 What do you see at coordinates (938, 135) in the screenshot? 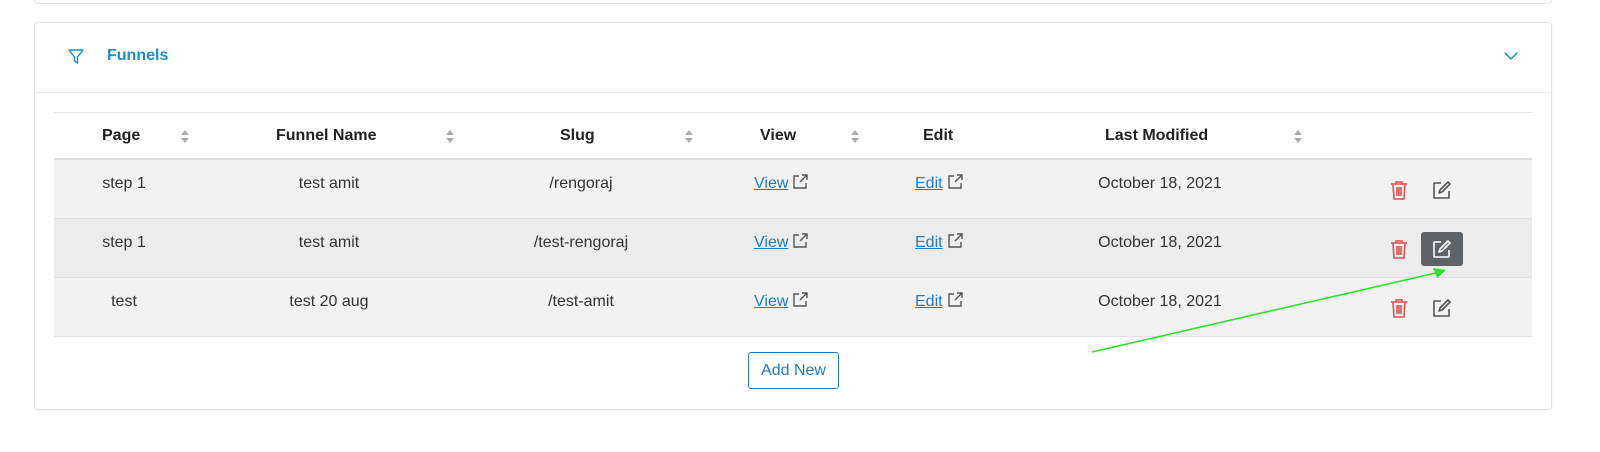
I see `header-edit: Edit` at bounding box center [938, 135].